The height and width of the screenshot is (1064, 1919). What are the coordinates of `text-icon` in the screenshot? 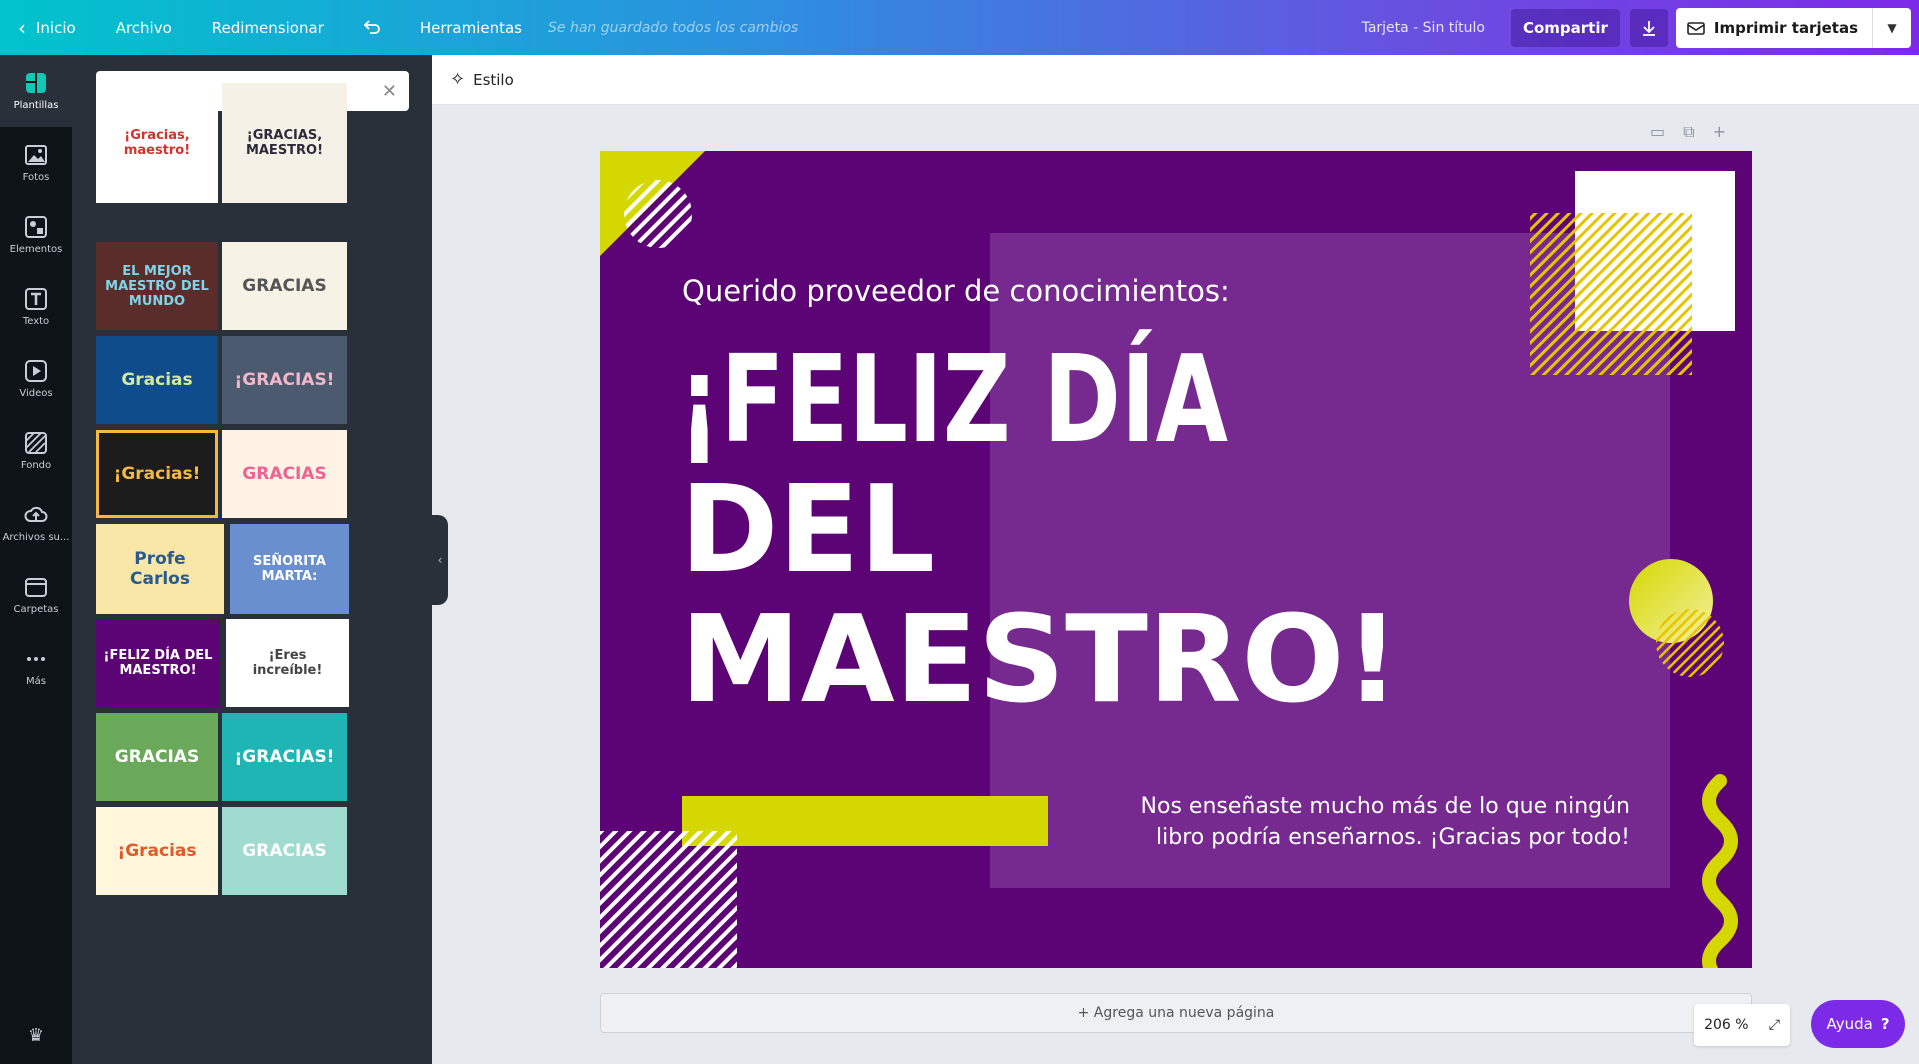 It's located at (36, 299).